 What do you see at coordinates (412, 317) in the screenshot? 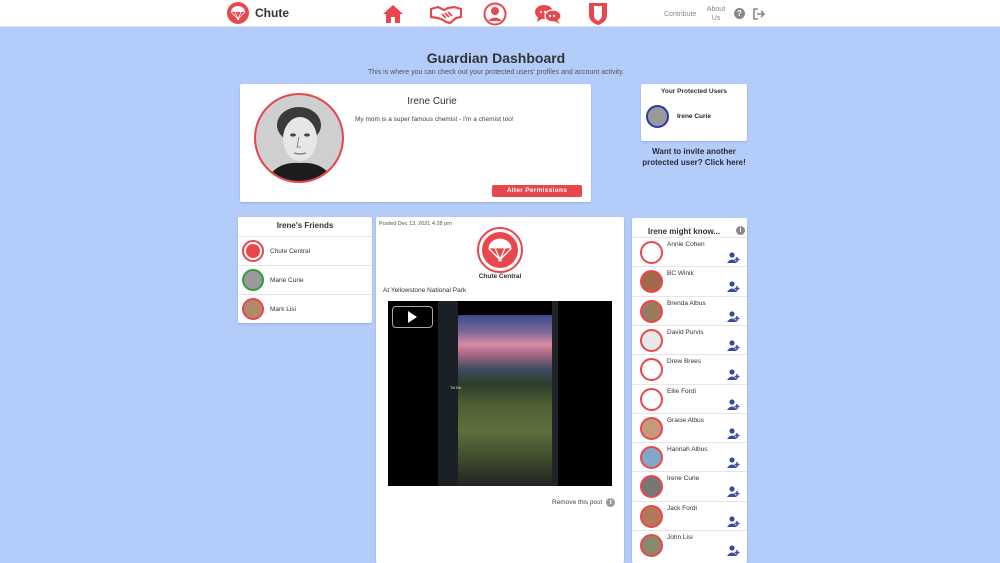
I see `play-icon` at bounding box center [412, 317].